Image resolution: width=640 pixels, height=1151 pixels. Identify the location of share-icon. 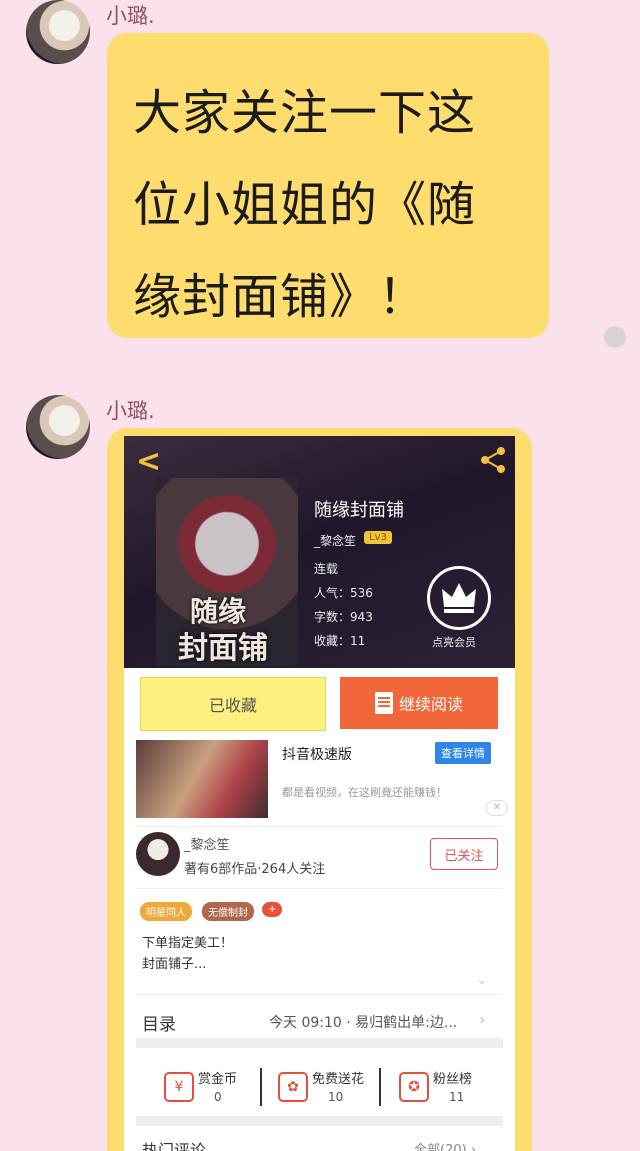
(493, 460).